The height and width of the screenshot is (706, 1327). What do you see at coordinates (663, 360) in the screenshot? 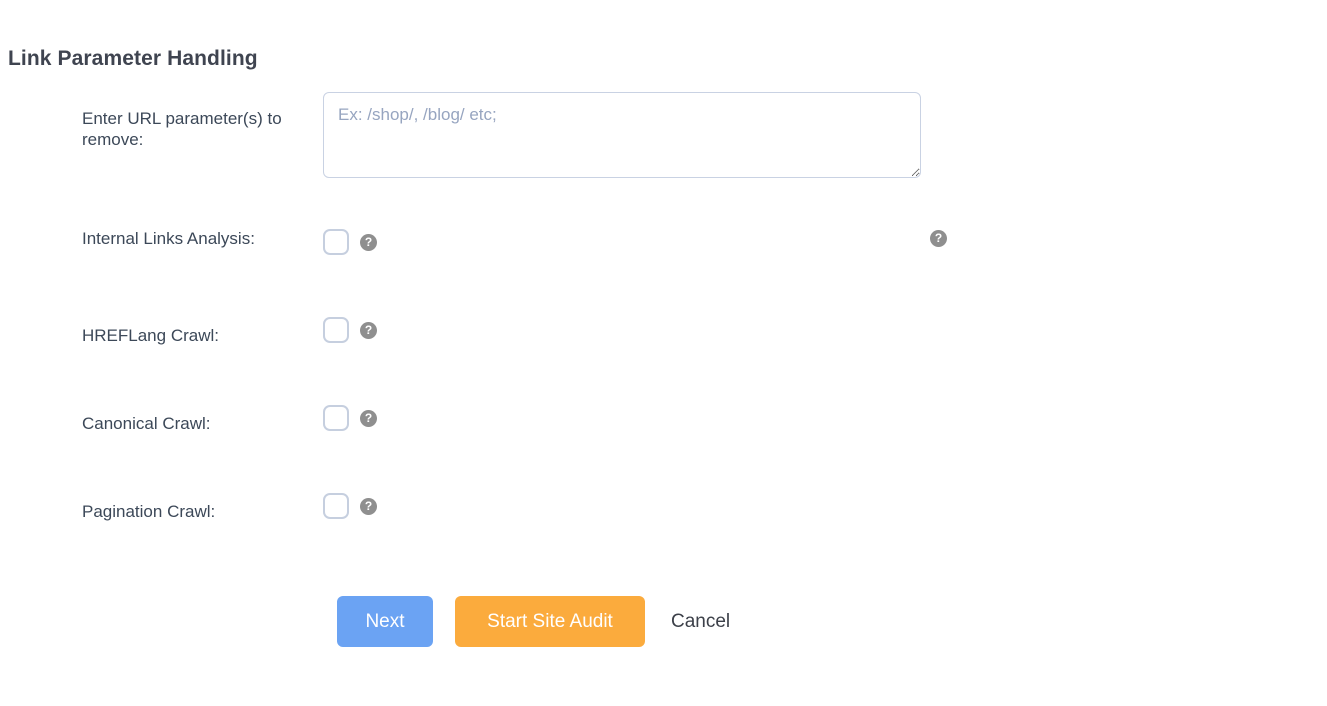
I see `form-row-hreflang-crawl: HREFLang Crawl: ?` at bounding box center [663, 360].